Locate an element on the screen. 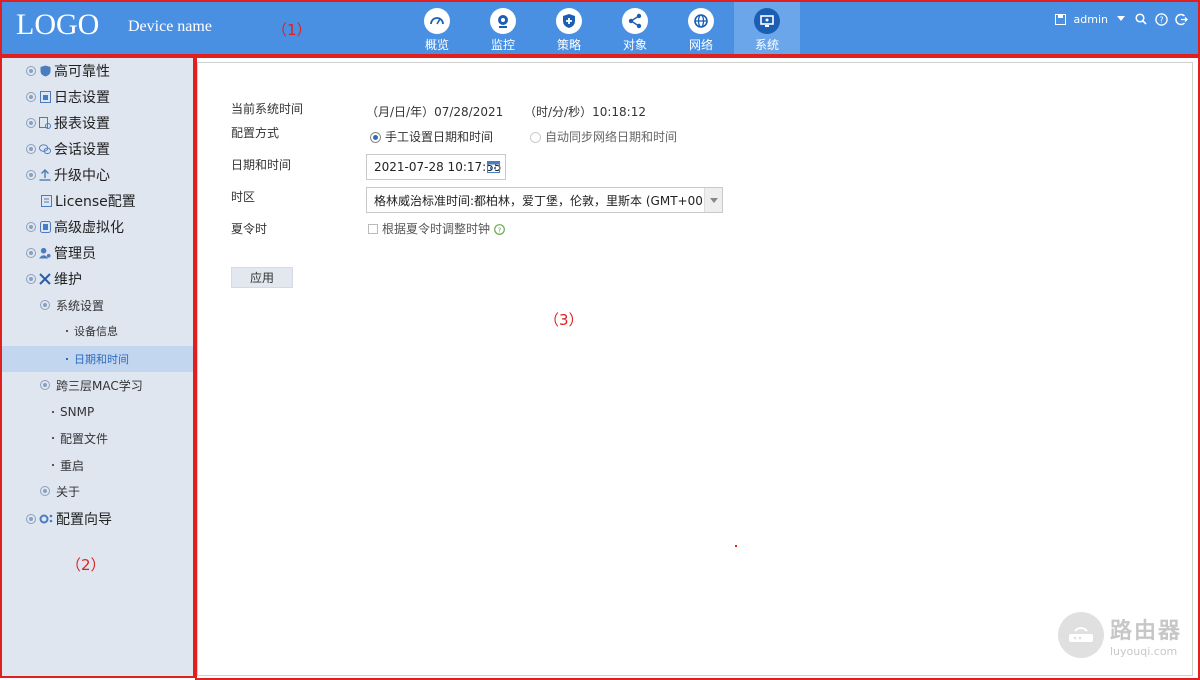 This screenshot has width=1200, height=680. sidebar-item-label: 日期和时间 is located at coordinates (101, 359).